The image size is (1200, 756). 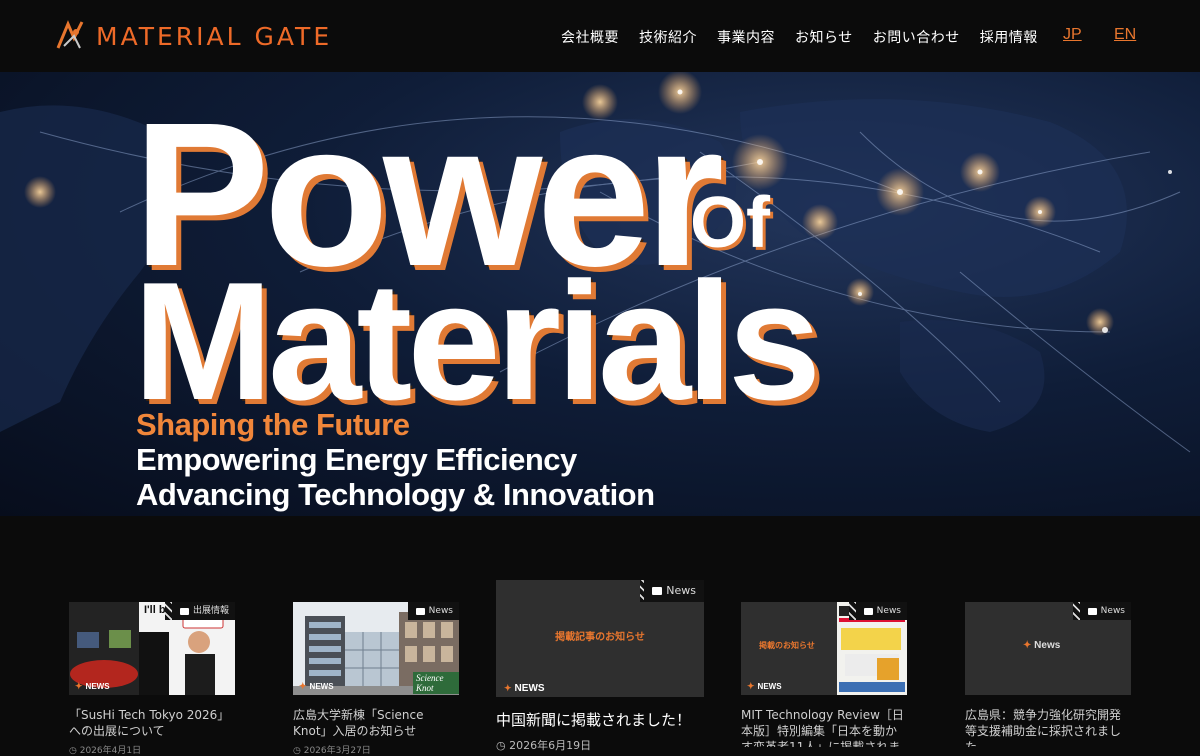 I want to click on hero-title-materials: Materials, so click(x=477, y=341).